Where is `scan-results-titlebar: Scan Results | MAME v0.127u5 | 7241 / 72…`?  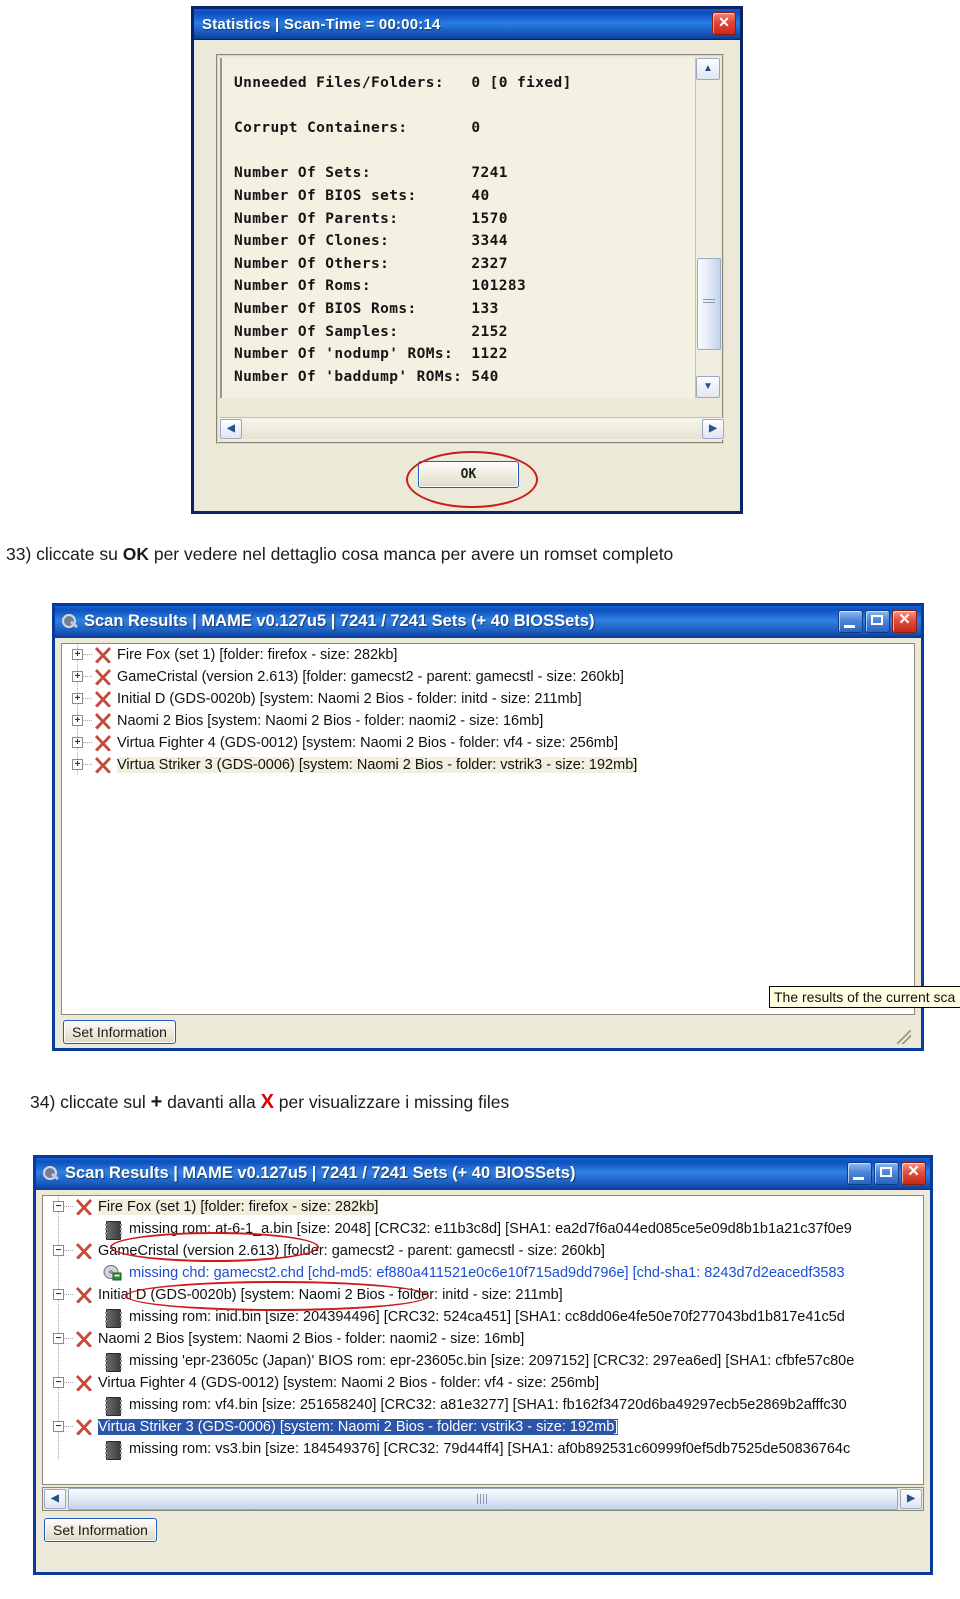 scan-results-titlebar: Scan Results | MAME v0.127u5 | 7241 / 72… is located at coordinates (488, 622).